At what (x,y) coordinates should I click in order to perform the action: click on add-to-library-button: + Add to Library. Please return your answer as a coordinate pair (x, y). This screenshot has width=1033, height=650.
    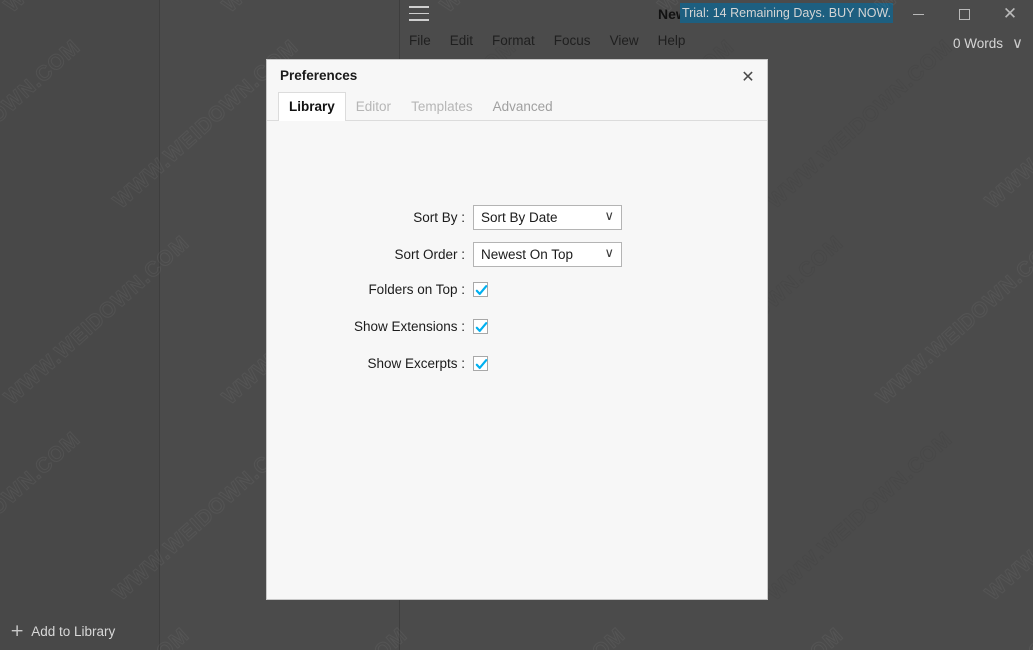
    Looking at the image, I should click on (62, 631).